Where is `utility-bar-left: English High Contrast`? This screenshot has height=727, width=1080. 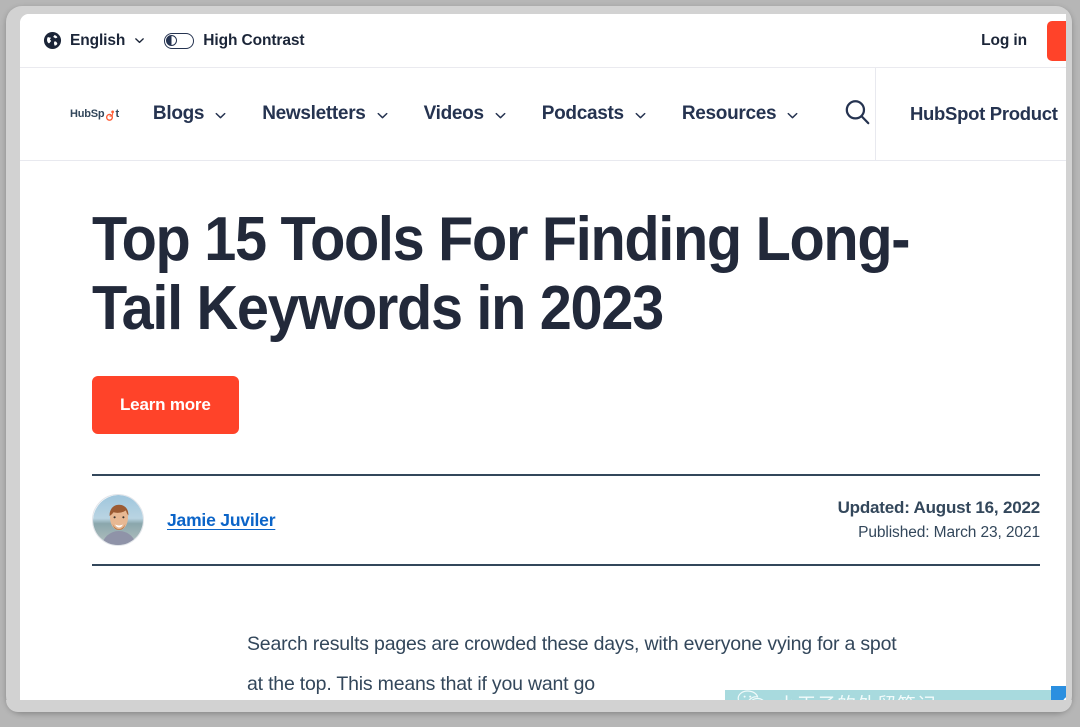 utility-bar-left: English High Contrast is located at coordinates (162, 40).